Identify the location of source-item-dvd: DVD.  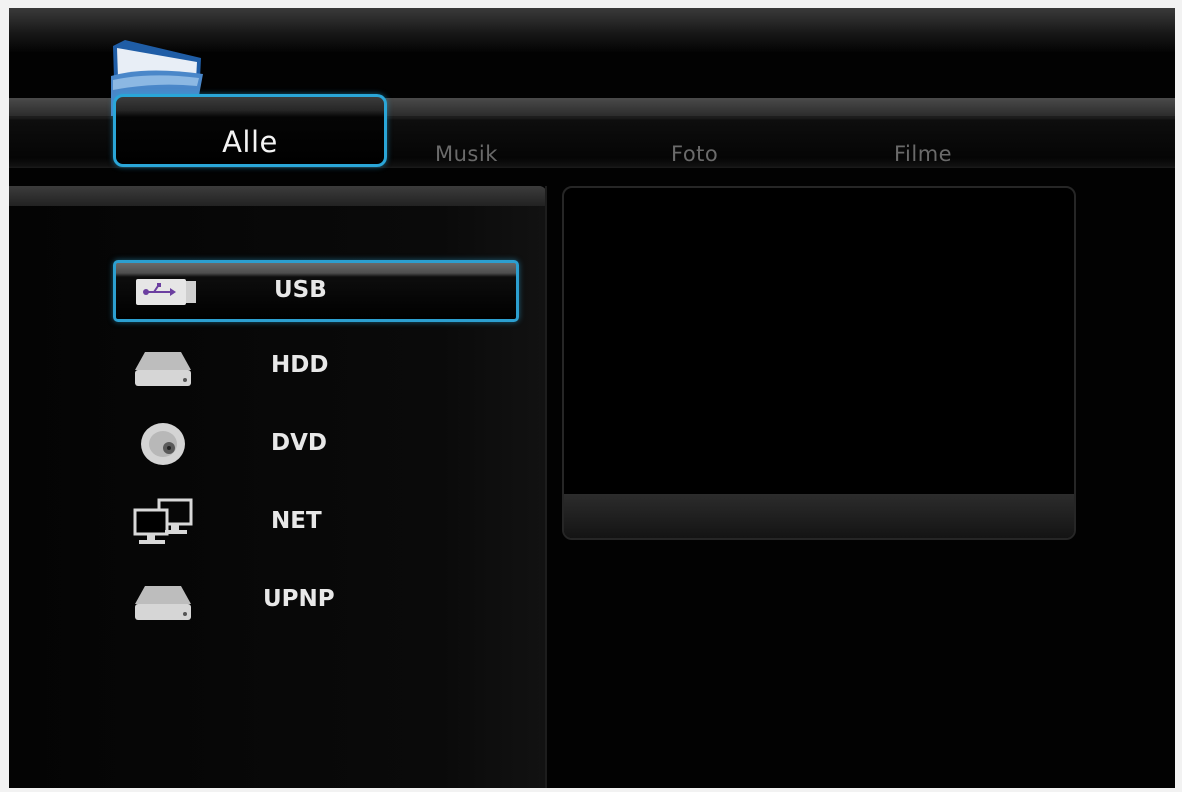
(313, 444).